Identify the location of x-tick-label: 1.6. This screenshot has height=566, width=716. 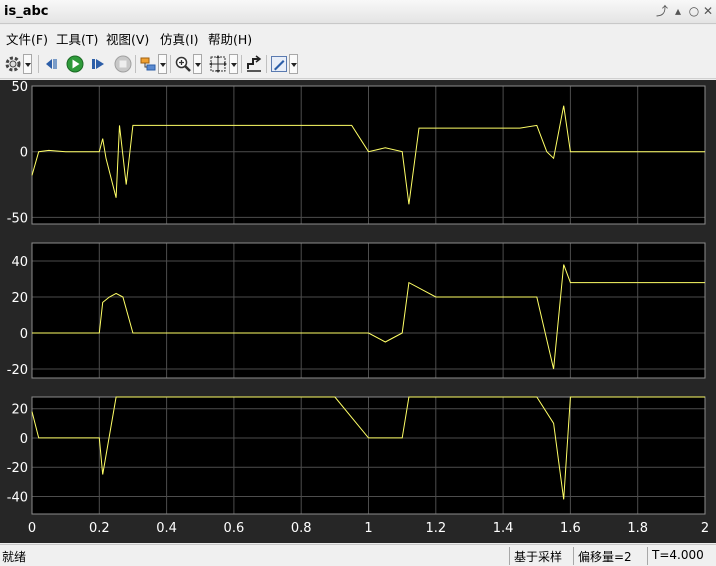
(570, 528).